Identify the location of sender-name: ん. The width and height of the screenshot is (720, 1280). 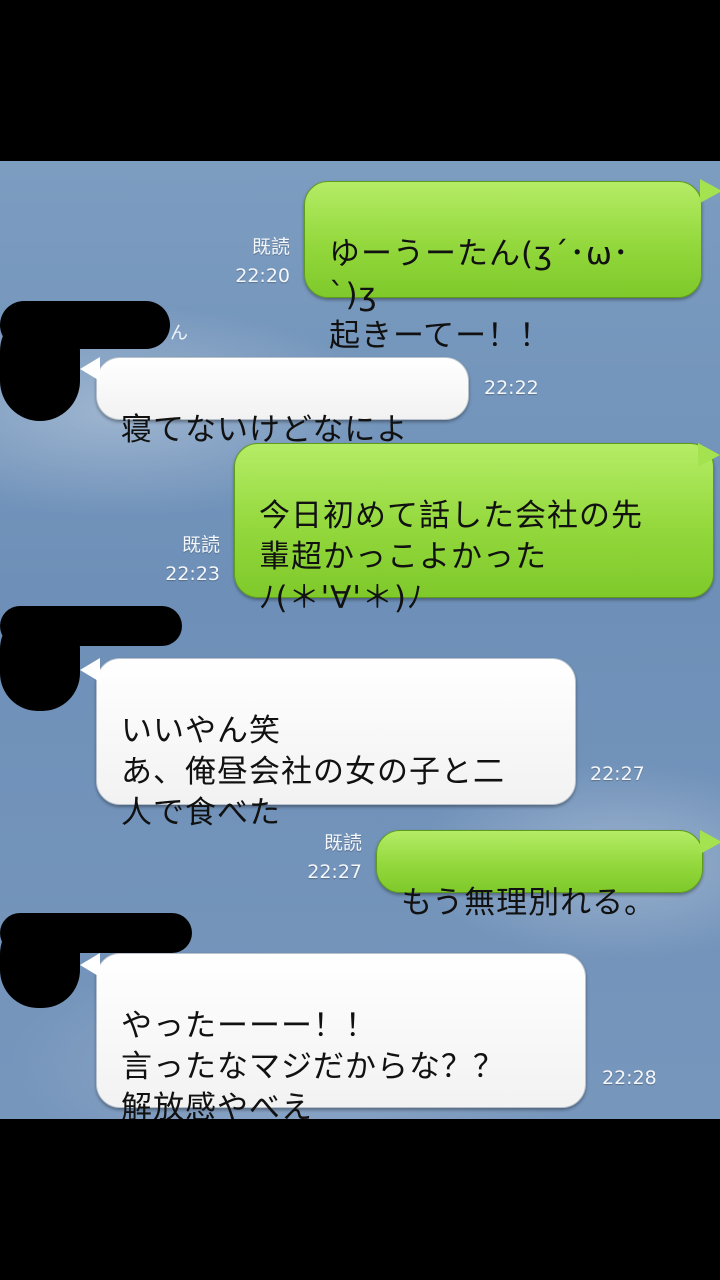
(179, 333).